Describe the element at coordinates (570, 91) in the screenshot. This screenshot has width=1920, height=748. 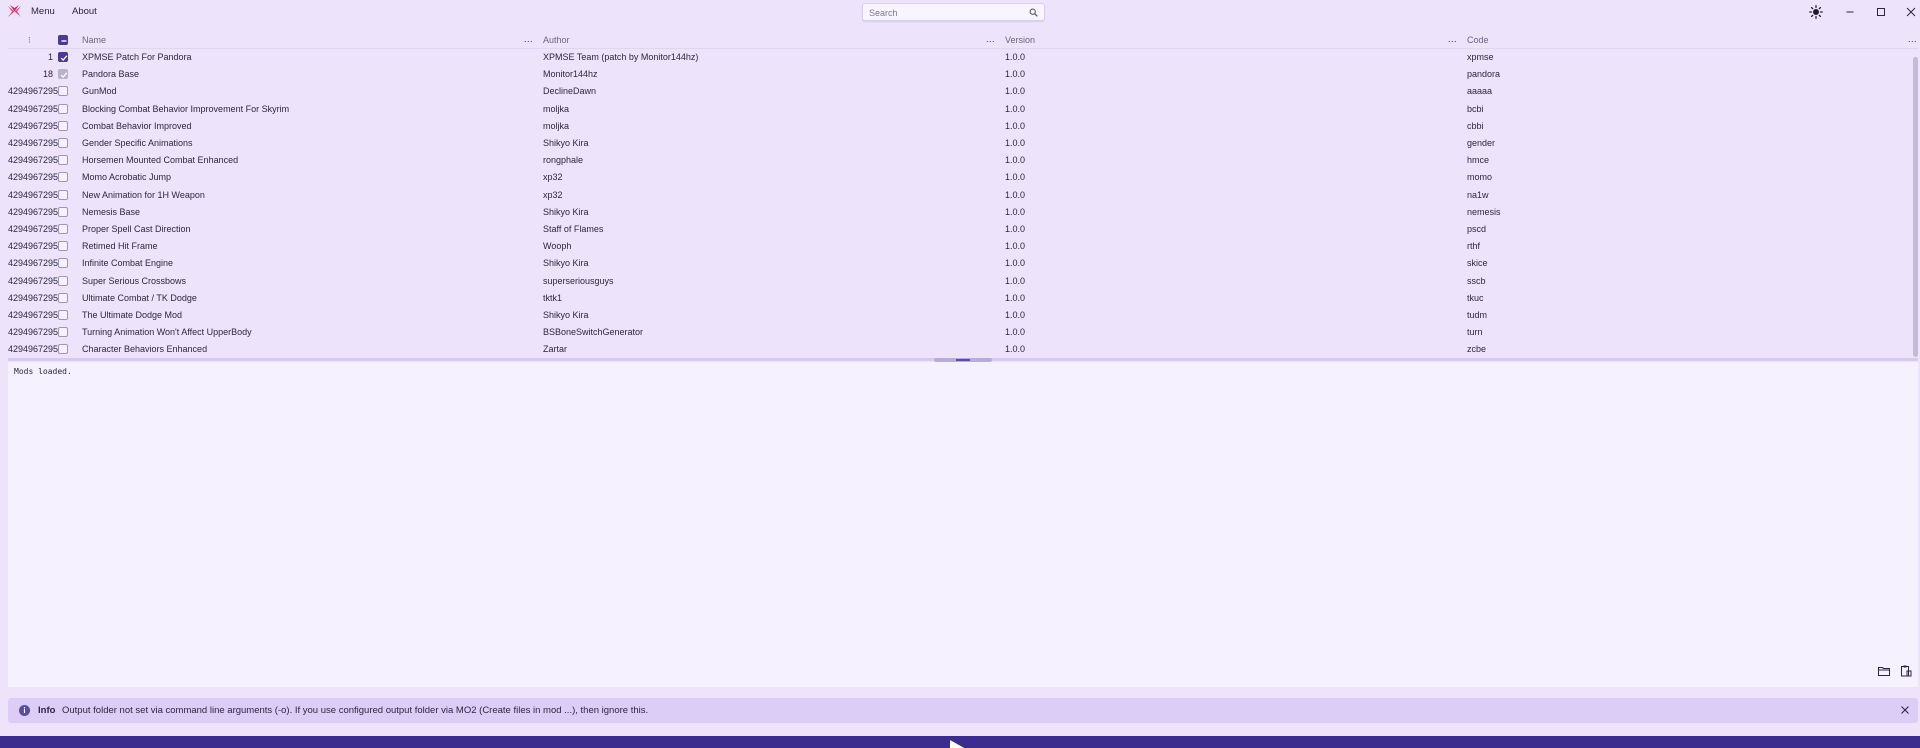
I see `author-cell: DeclineDawn` at that location.